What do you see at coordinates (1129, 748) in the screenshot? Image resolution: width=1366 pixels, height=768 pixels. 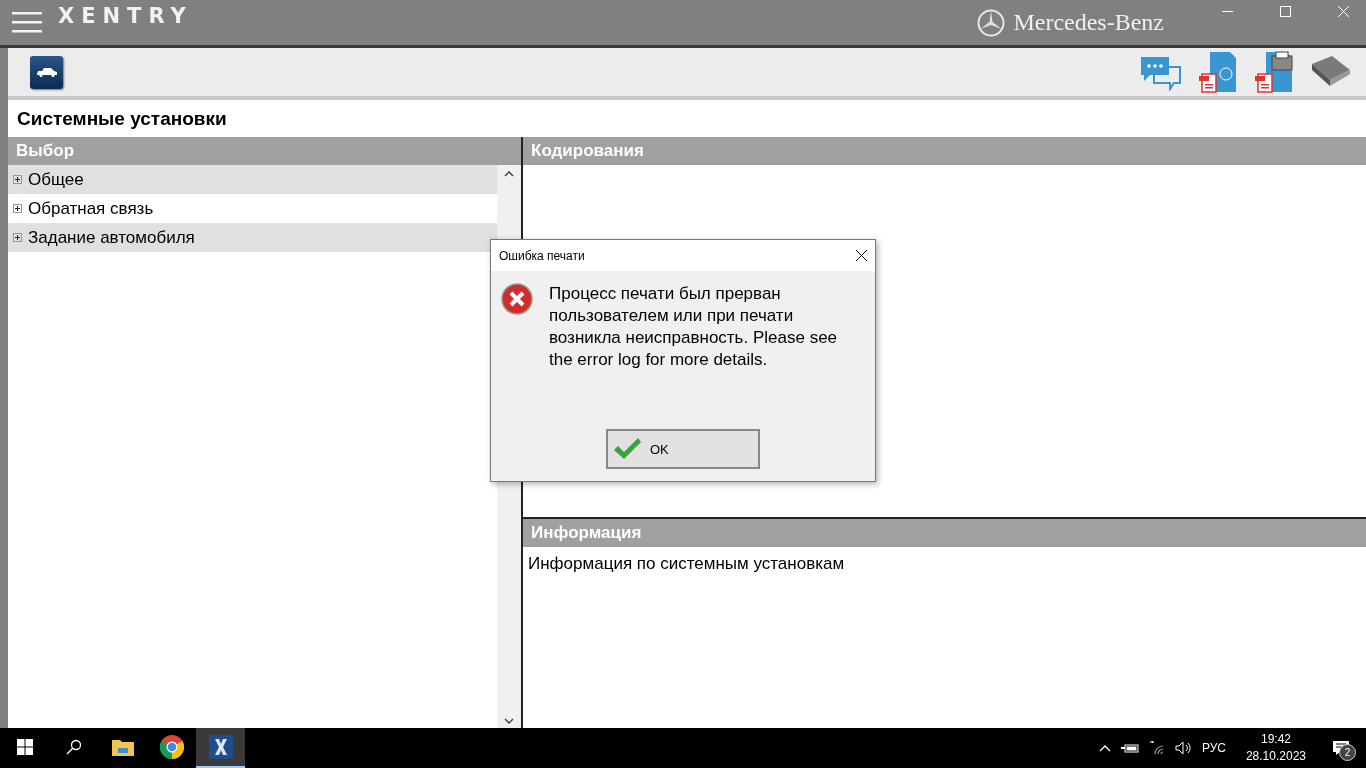 I see `battery-icon` at bounding box center [1129, 748].